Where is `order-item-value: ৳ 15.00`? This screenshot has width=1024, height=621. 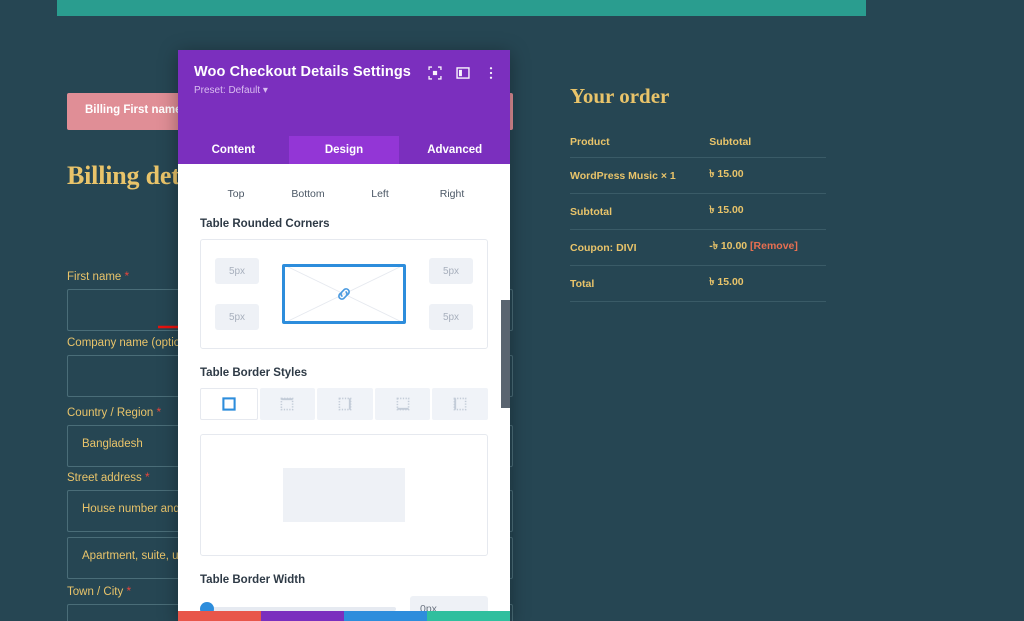 order-item-value: ৳ 15.00 is located at coordinates (767, 175).